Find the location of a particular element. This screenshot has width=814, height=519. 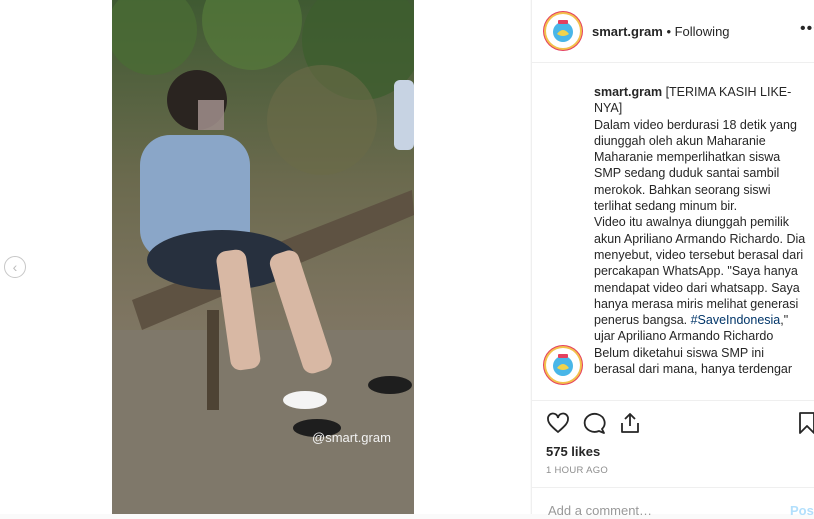

share-icon is located at coordinates (630, 423).